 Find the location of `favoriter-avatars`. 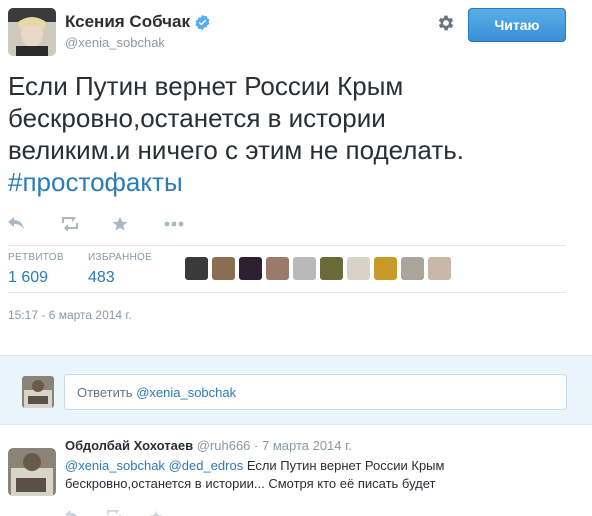

favoriter-avatars is located at coordinates (318, 268).